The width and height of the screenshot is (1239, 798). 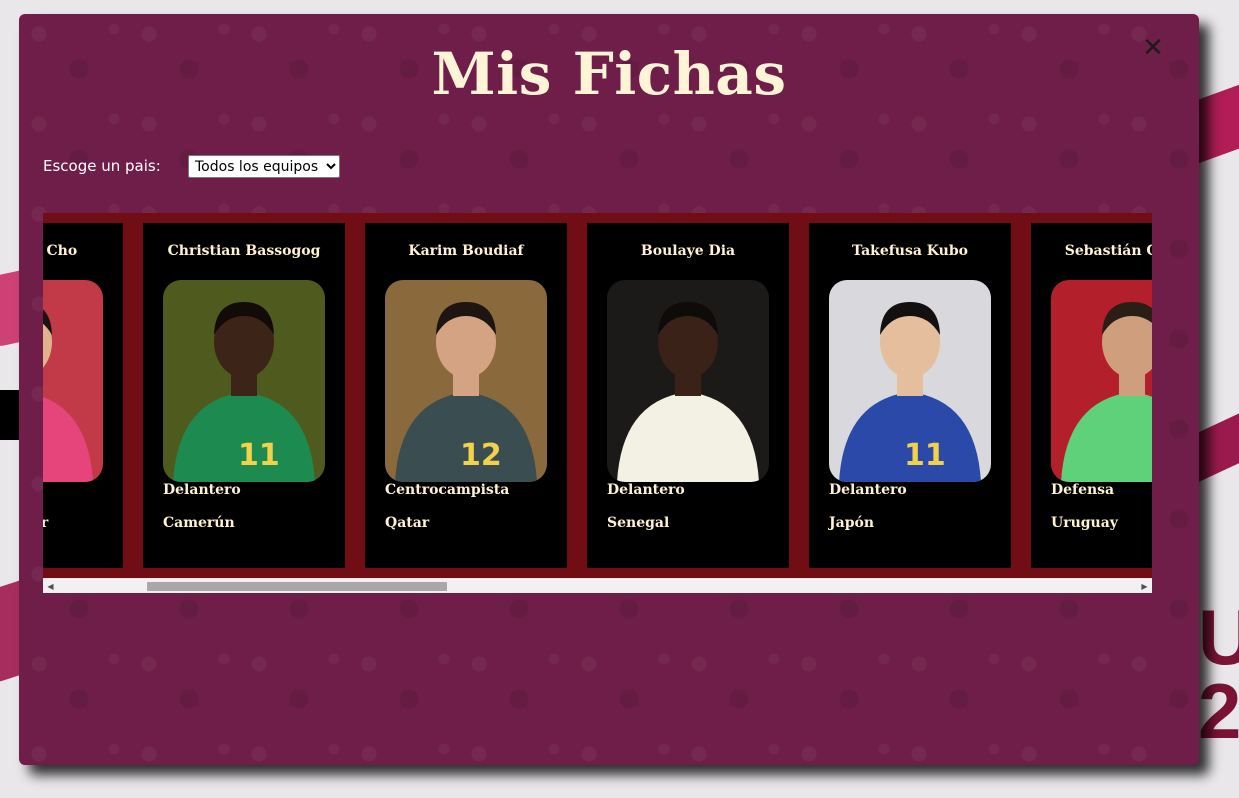 I want to click on svg-text: 12, so click(x=481, y=455).